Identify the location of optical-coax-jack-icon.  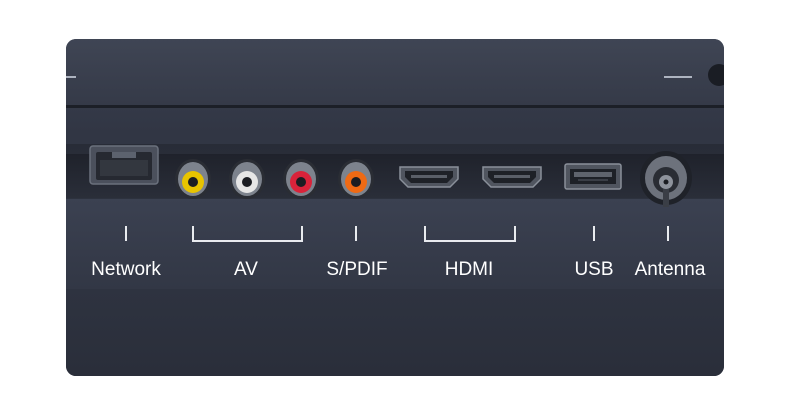
(356, 179).